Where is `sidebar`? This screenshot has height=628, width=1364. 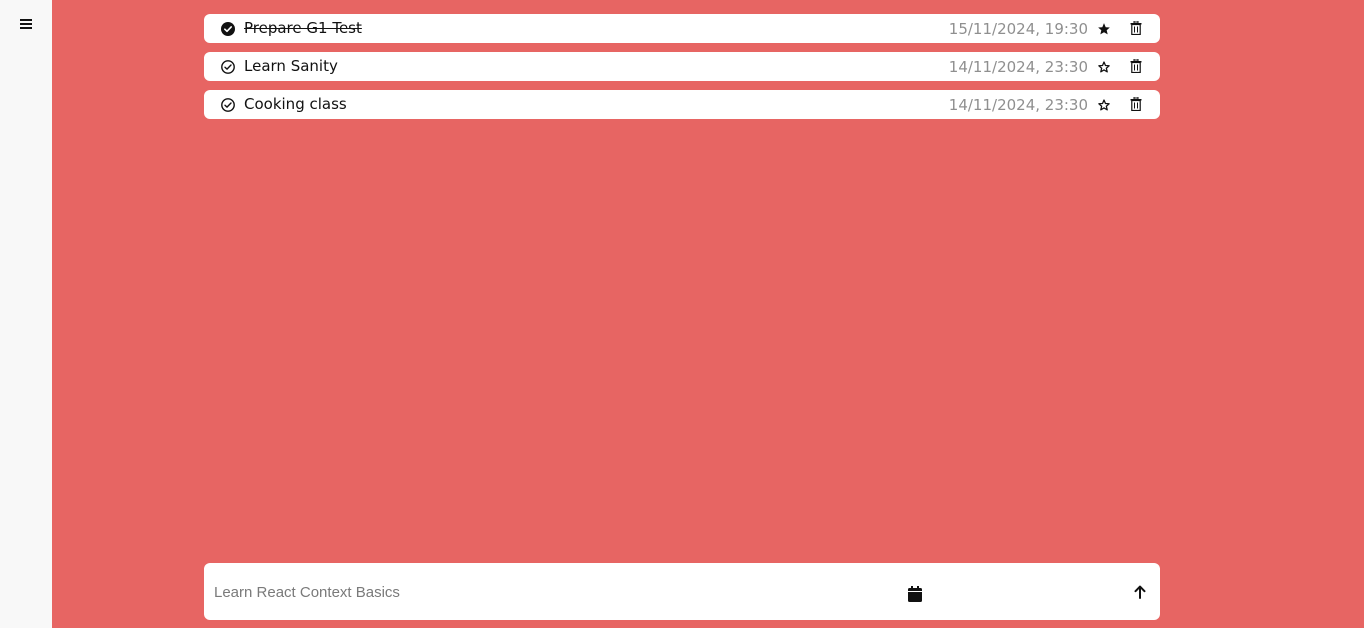 sidebar is located at coordinates (26, 314).